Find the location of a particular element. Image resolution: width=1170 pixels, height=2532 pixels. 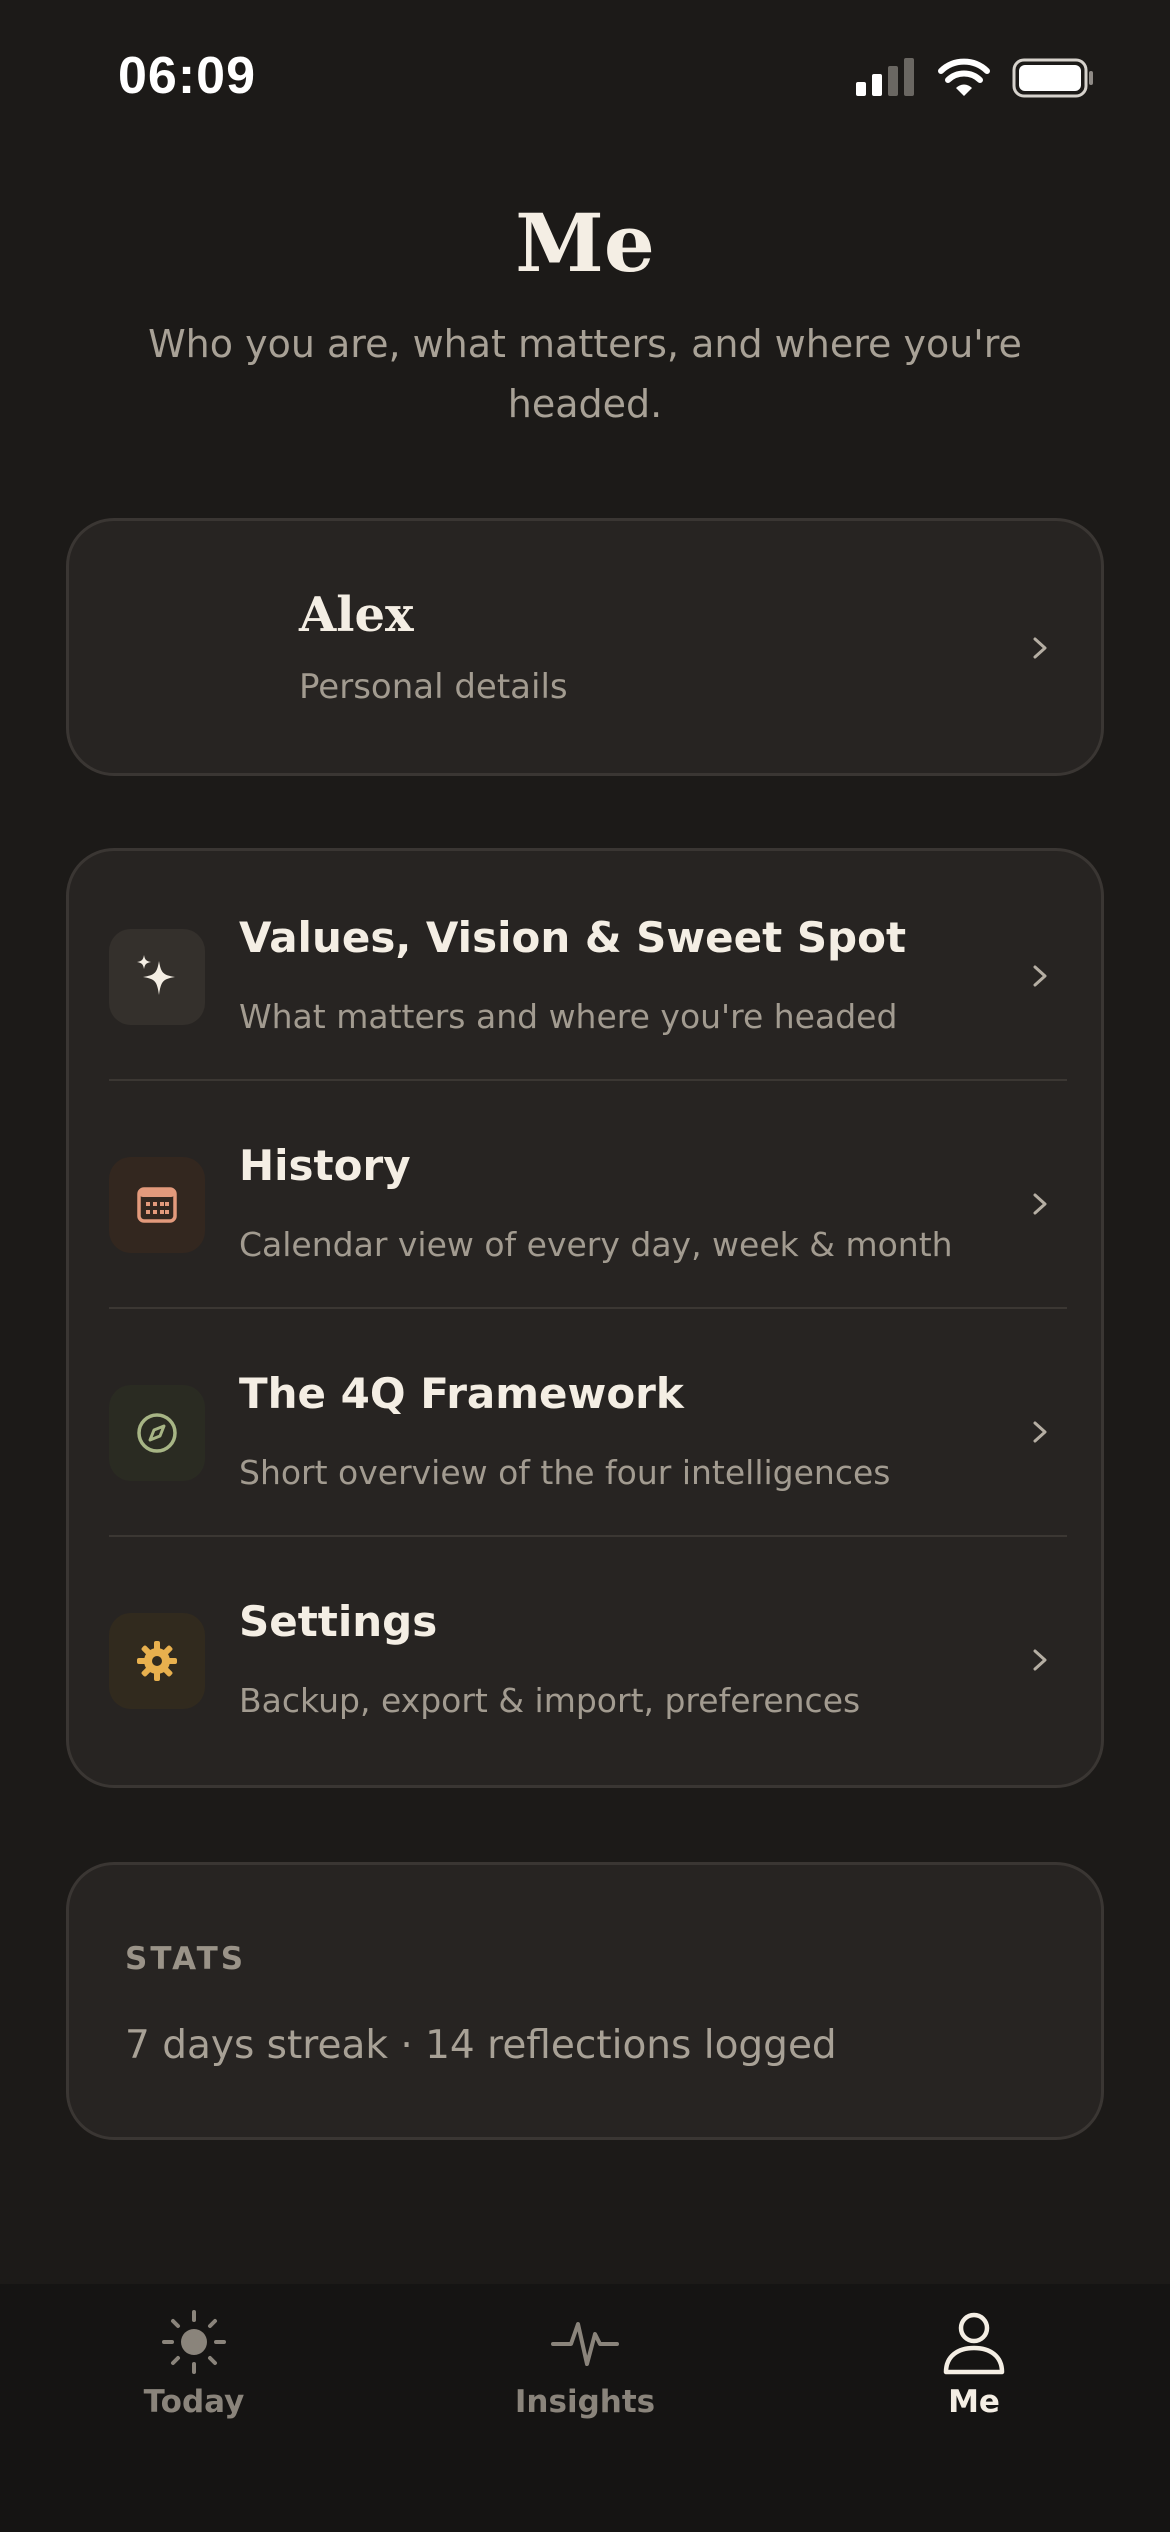

status-bar: 06:09 is located at coordinates (585, 75).